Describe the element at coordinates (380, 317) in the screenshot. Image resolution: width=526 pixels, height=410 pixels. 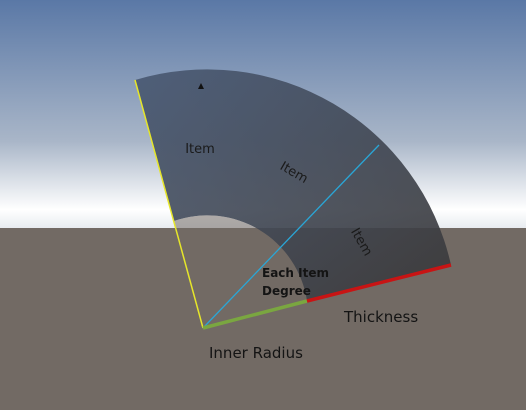
I see `thickness-label: Thickness` at that location.